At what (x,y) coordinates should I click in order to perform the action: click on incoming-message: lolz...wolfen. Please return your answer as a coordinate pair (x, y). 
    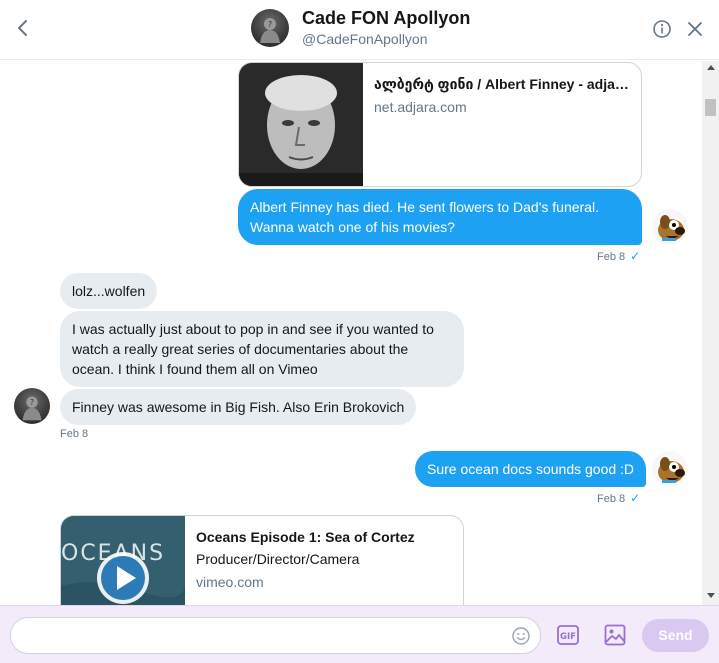
    Looking at the image, I should click on (109, 291).